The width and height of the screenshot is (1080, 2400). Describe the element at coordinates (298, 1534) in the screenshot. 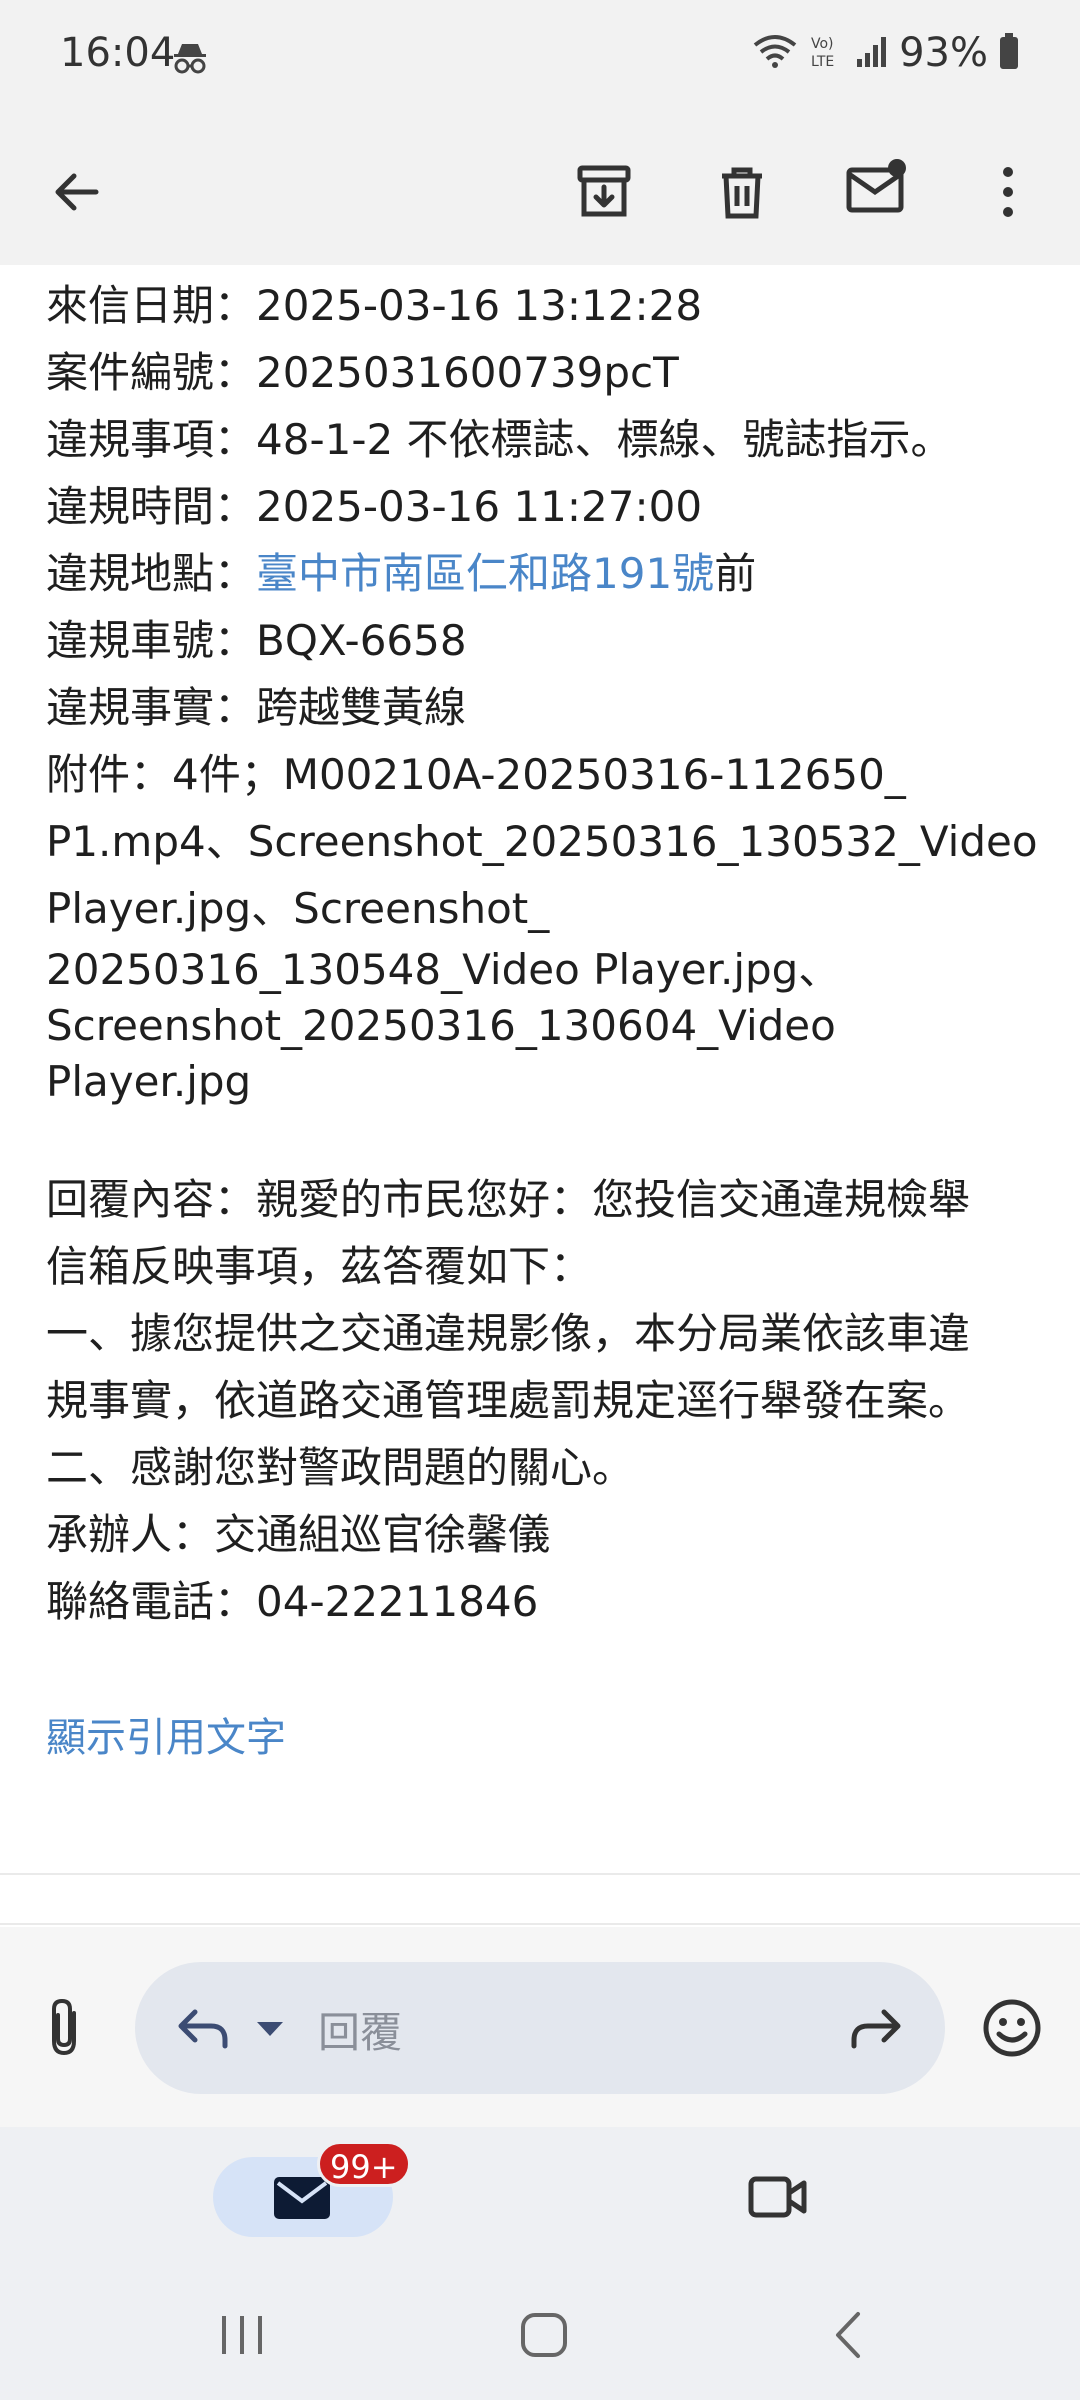

I see `handler: 承辦人：交通組巡官徐馨儀` at that location.